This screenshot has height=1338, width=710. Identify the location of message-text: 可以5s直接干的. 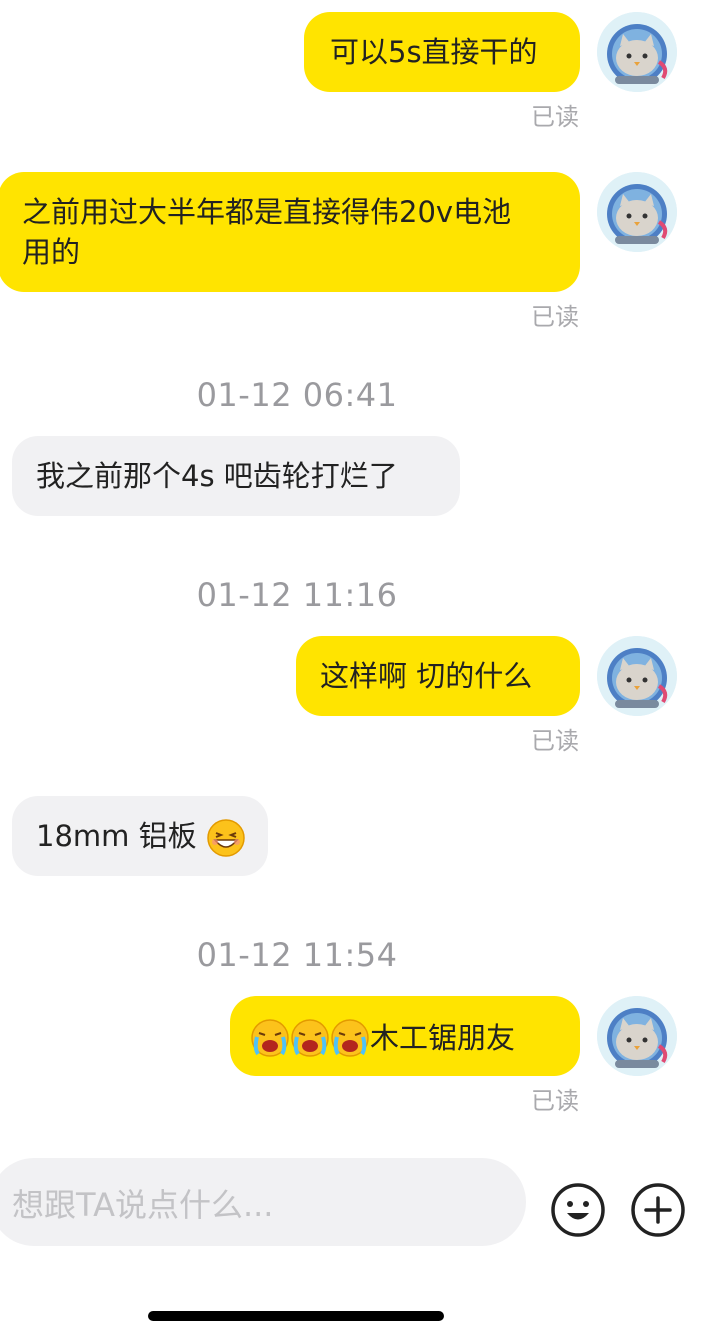
(434, 52).